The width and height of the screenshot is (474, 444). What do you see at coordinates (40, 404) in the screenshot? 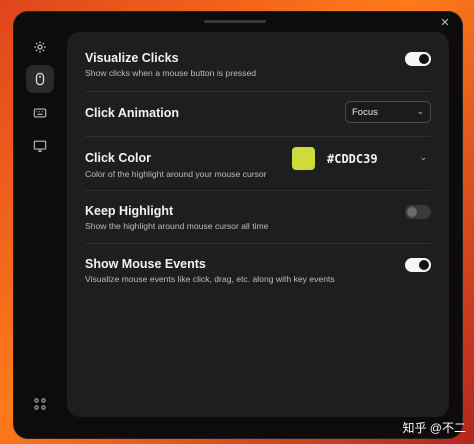
I see `grid-icon` at bounding box center [40, 404].